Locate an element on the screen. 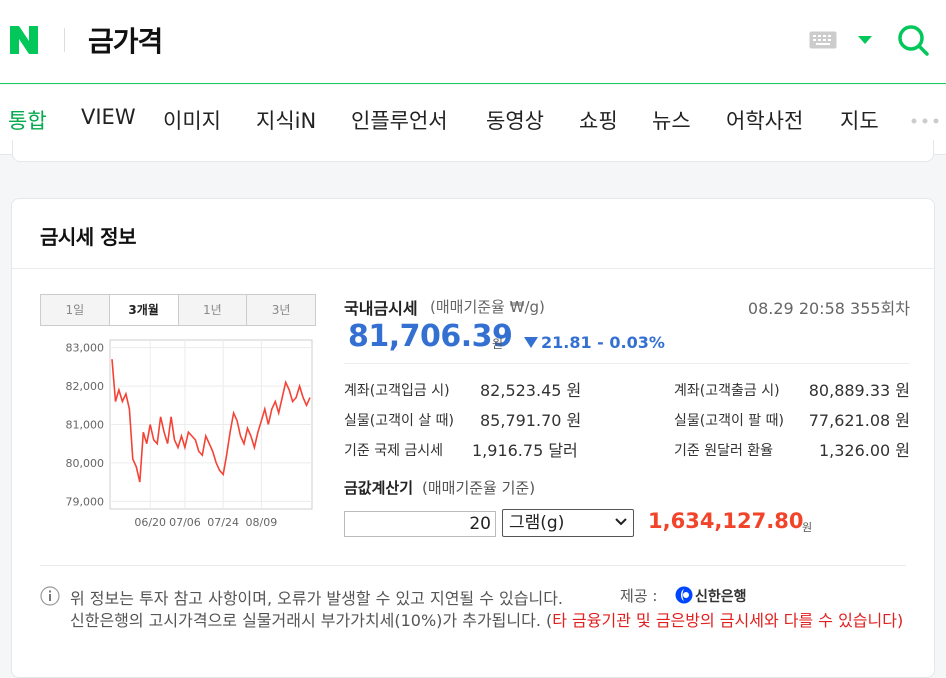 The width and height of the screenshot is (946, 678). vat-notice-warning: 타 금융기관 및 금은방의 금시세와 다를 수 있습니다 is located at coordinates (724, 620).